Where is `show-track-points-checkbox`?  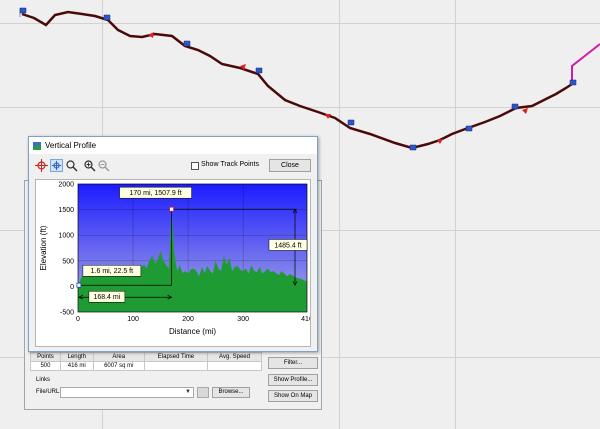
show-track-points-checkbox is located at coordinates (195, 166).